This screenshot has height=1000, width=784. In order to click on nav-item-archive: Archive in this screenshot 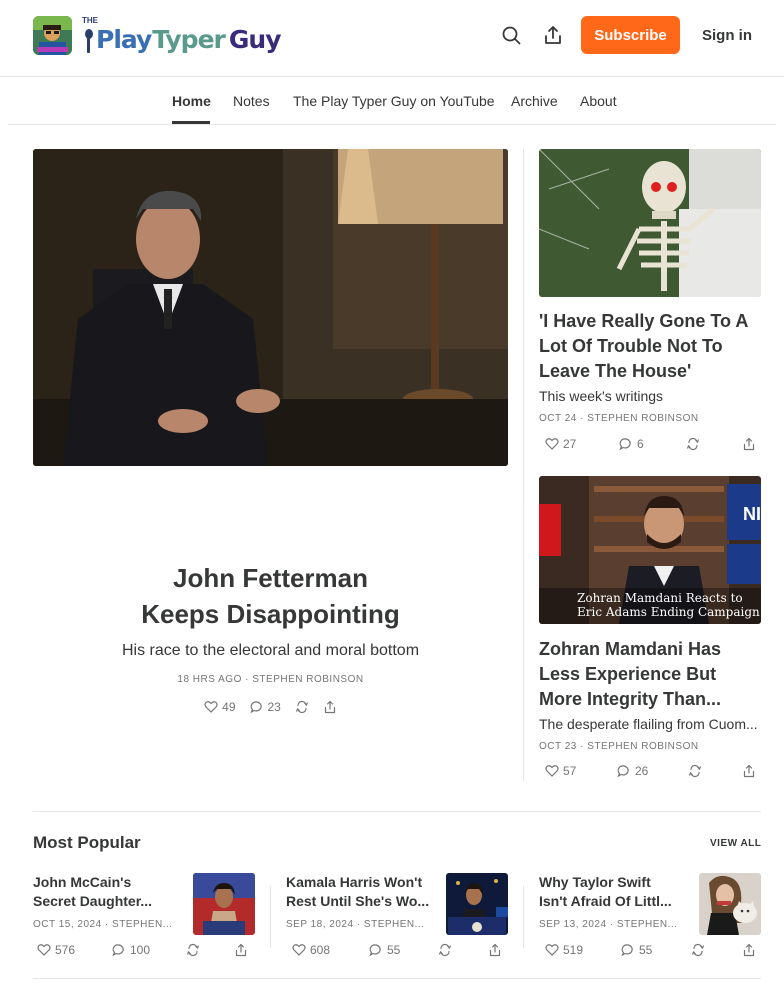, I will do `click(534, 101)`.